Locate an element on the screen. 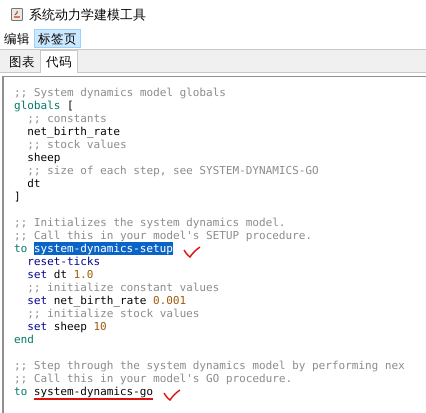 The height and width of the screenshot is (413, 426). code-number: 1.0 is located at coordinates (84, 274).